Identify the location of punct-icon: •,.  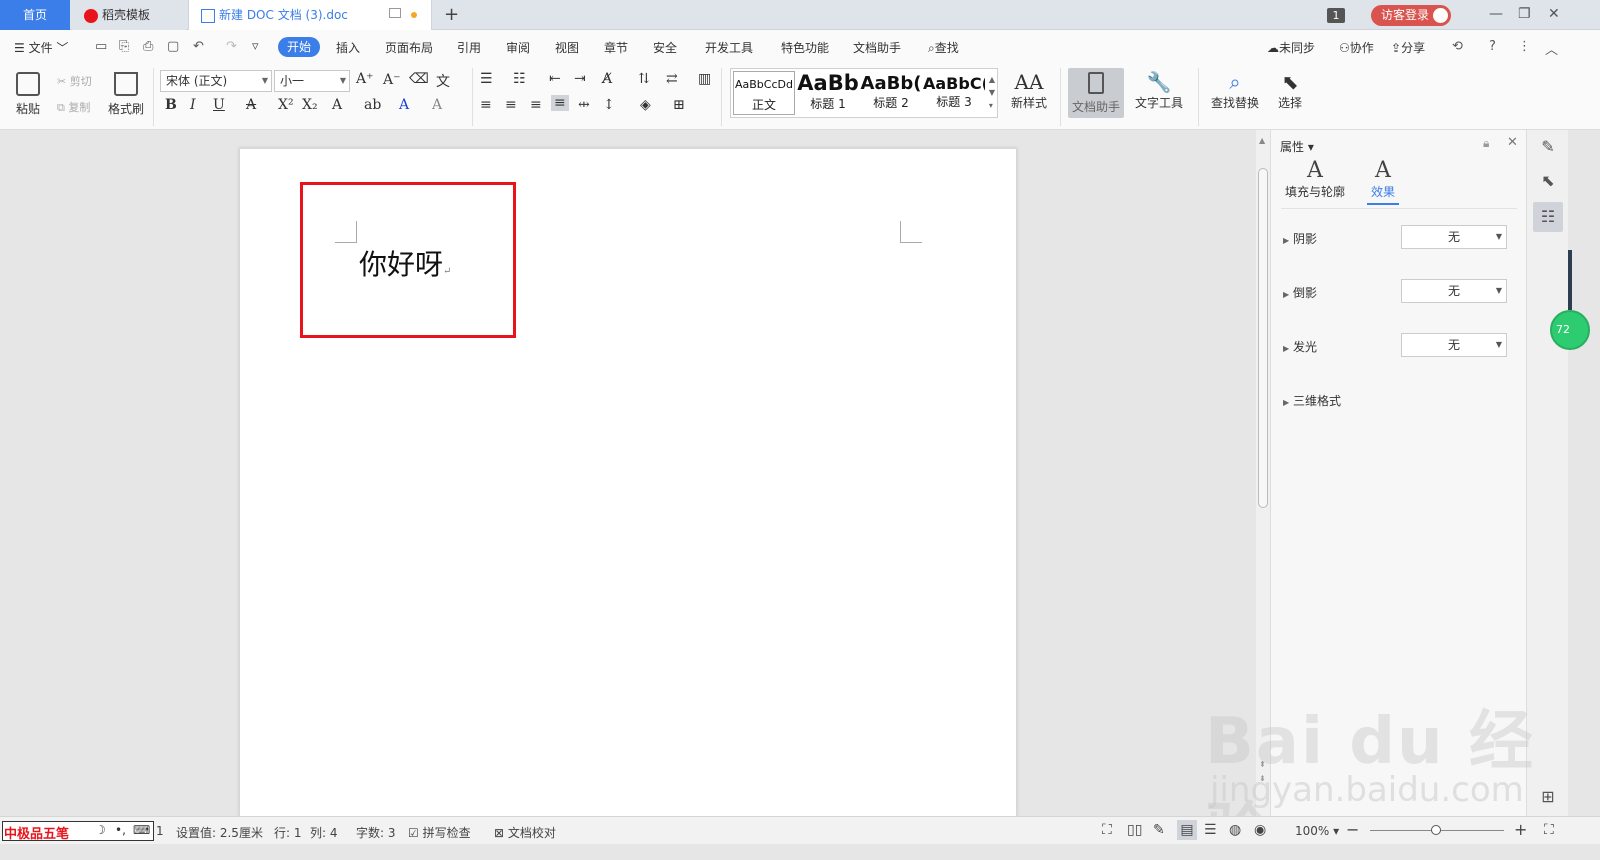
(120, 830).